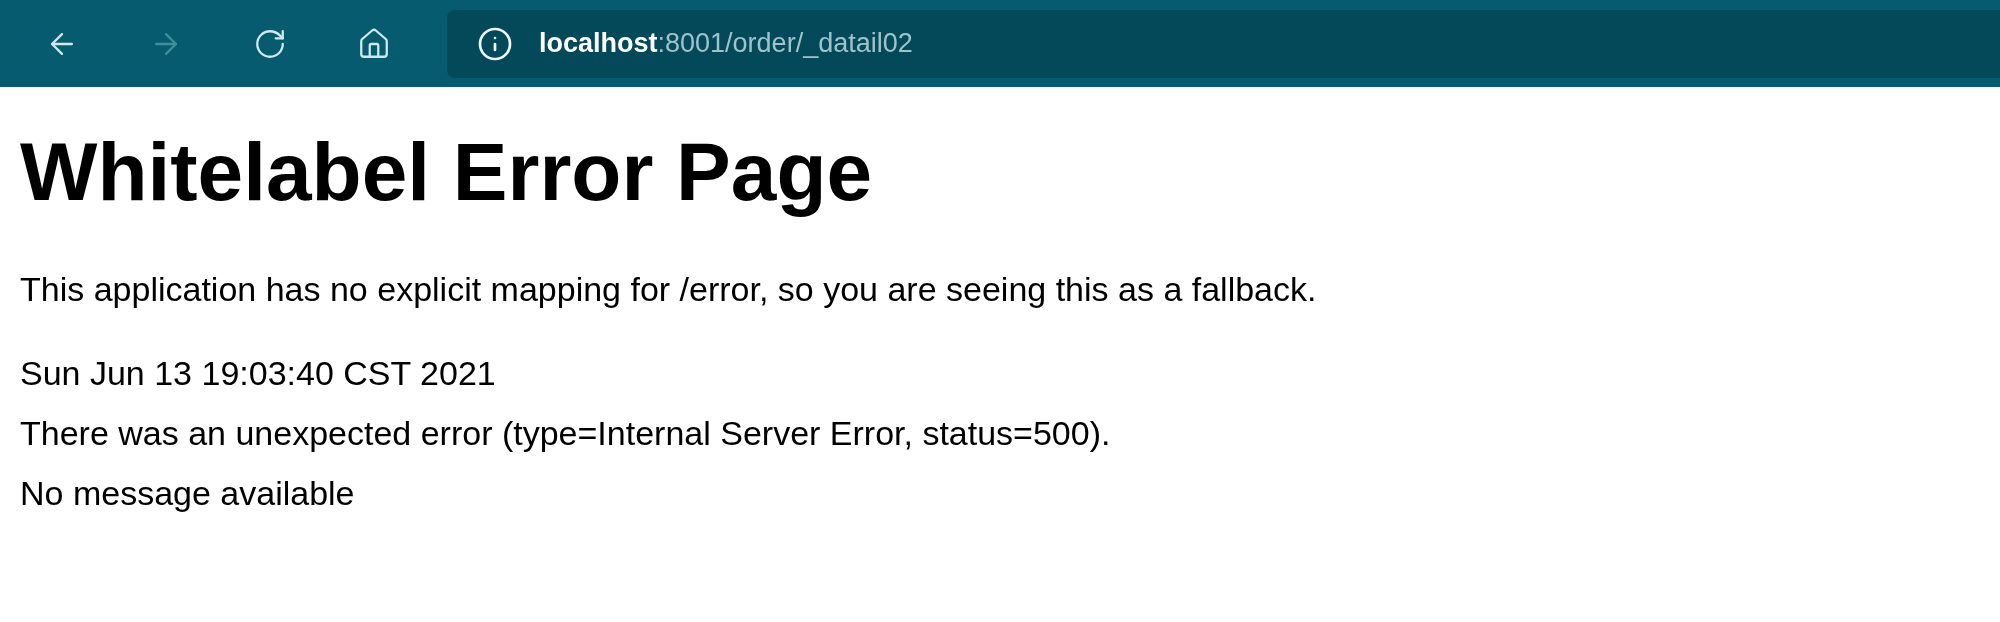 Image resolution: width=2000 pixels, height=622 pixels. Describe the element at coordinates (1223, 43) in the screenshot. I see `address-bar: localhost:8001/order/_datail02` at that location.